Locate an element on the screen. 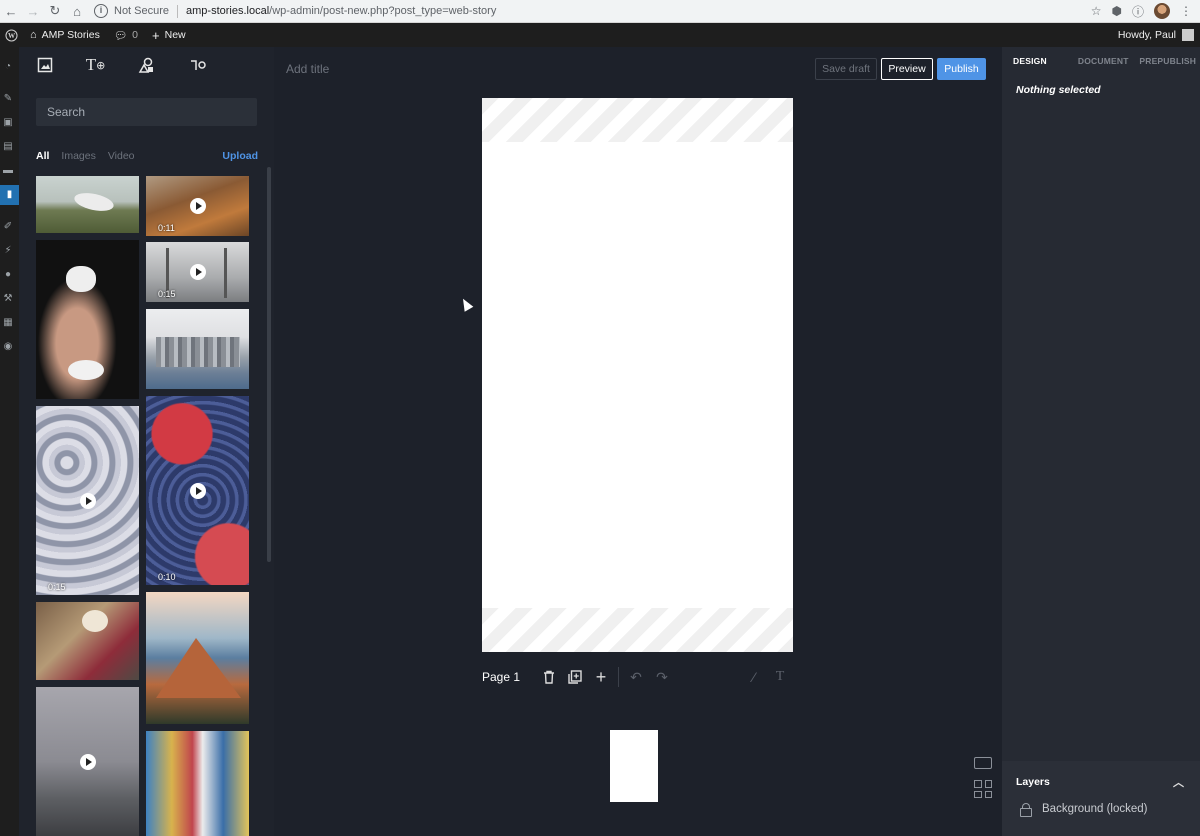  extension-icon: ⬢ is located at coordinates (1117, 11).